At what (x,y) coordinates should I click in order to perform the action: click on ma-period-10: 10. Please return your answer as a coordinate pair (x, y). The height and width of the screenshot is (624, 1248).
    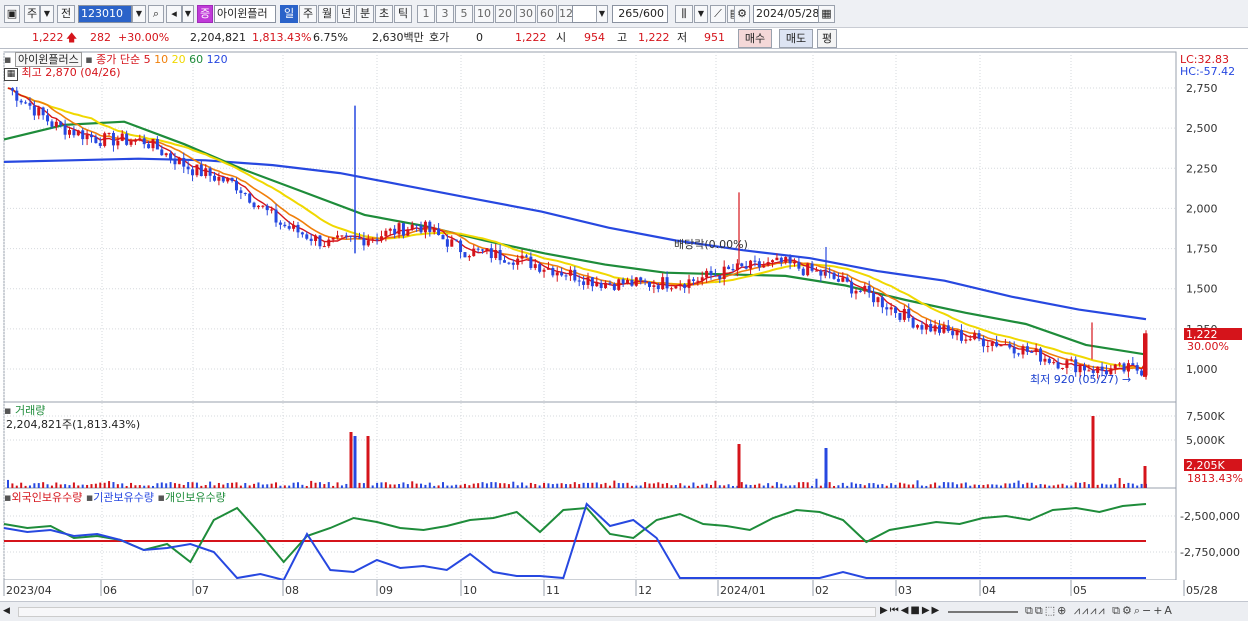
    Looking at the image, I should click on (159, 59).